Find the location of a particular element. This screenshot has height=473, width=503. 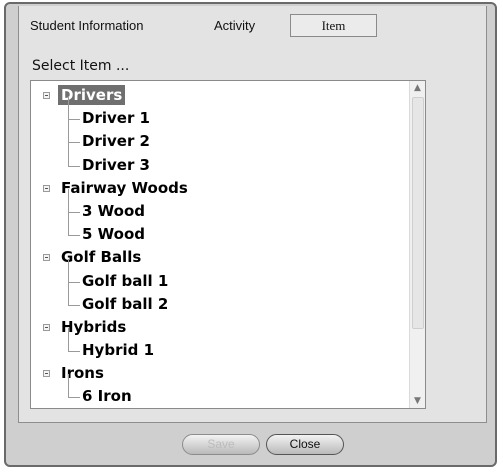

tree-item: 5 Wood is located at coordinates (219, 229).